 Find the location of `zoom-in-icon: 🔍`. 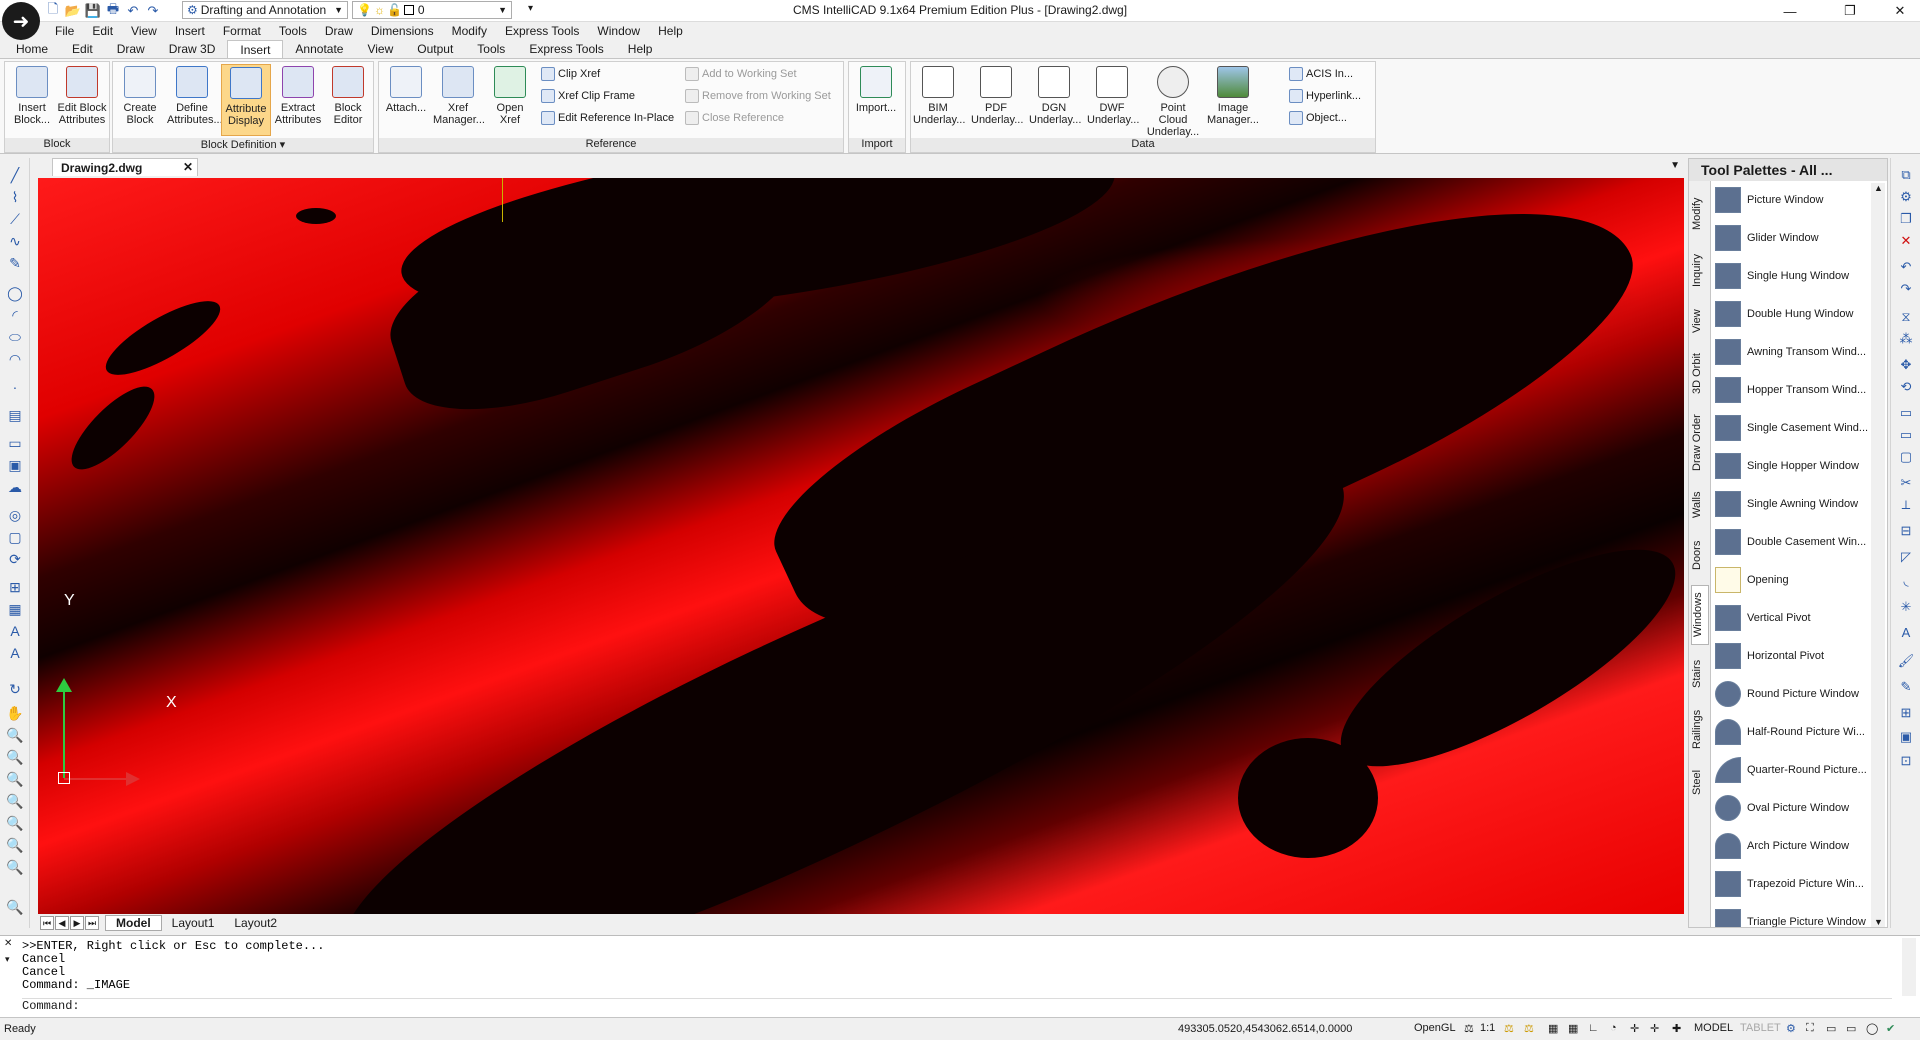

zoom-in-icon: 🔍 is located at coordinates (15, 823).